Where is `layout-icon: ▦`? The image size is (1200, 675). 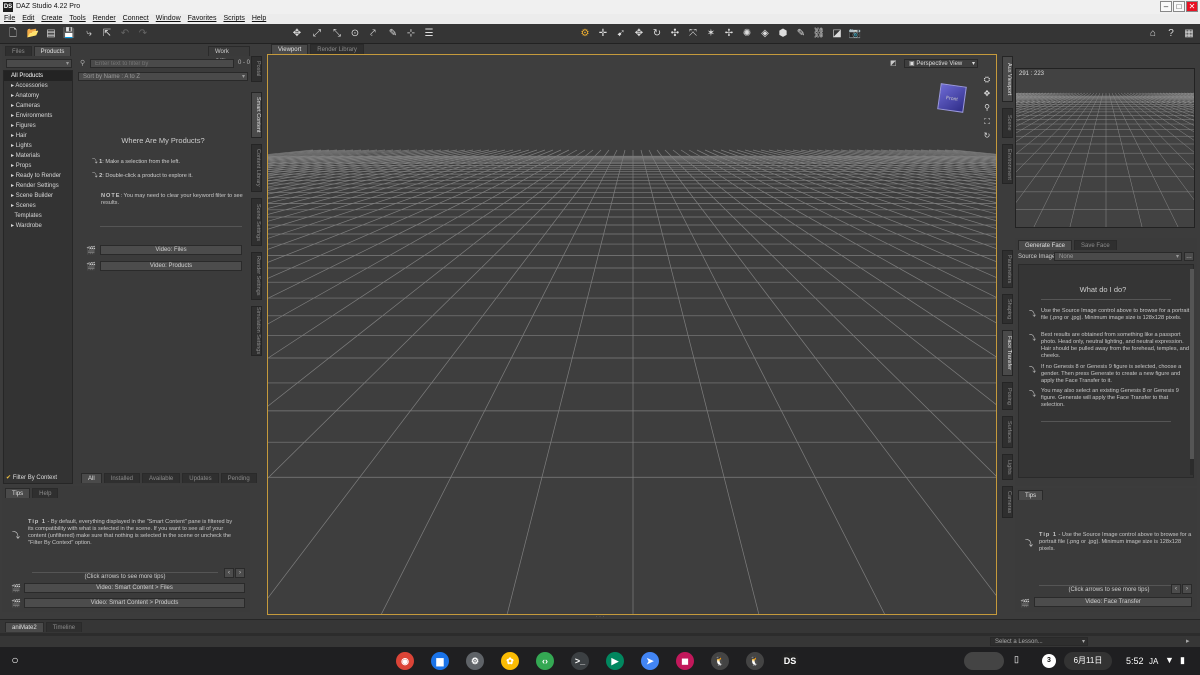 layout-icon: ▦ is located at coordinates (1189, 34).